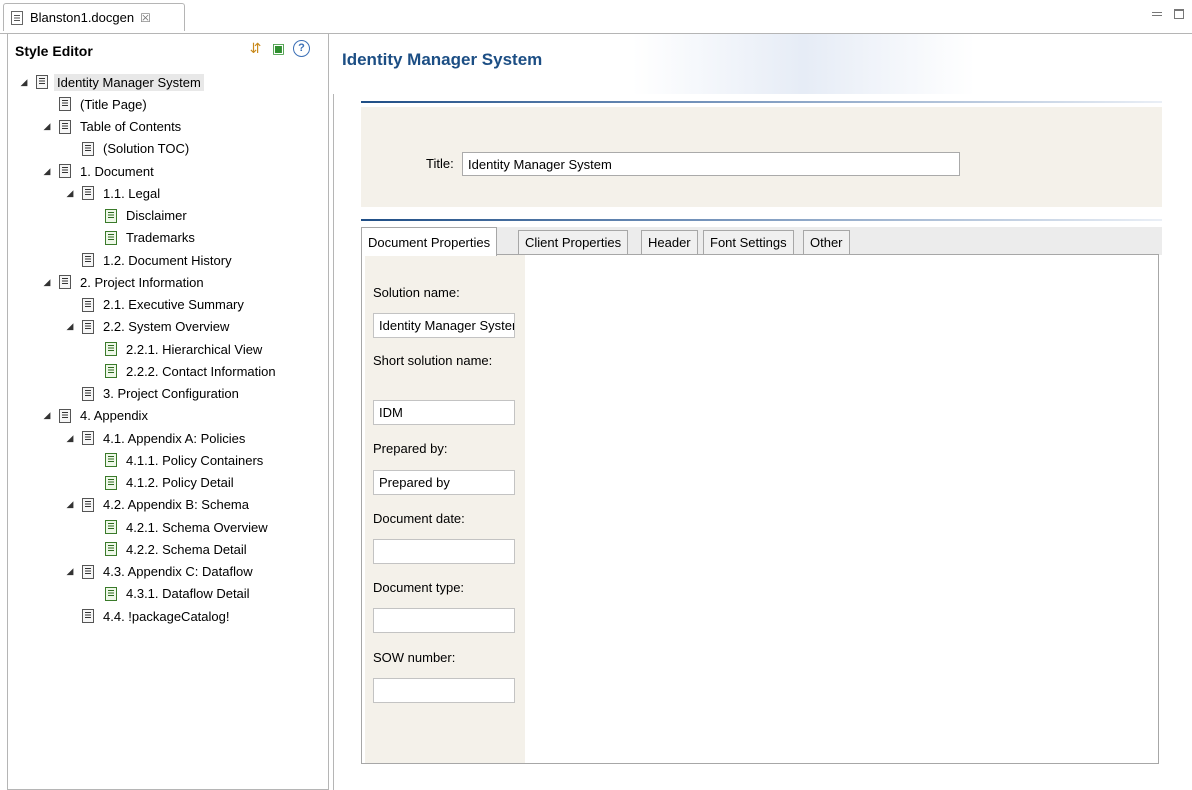 This screenshot has width=1192, height=790. What do you see at coordinates (573, 242) in the screenshot?
I see `tab-client-properties: Client Properties` at bounding box center [573, 242].